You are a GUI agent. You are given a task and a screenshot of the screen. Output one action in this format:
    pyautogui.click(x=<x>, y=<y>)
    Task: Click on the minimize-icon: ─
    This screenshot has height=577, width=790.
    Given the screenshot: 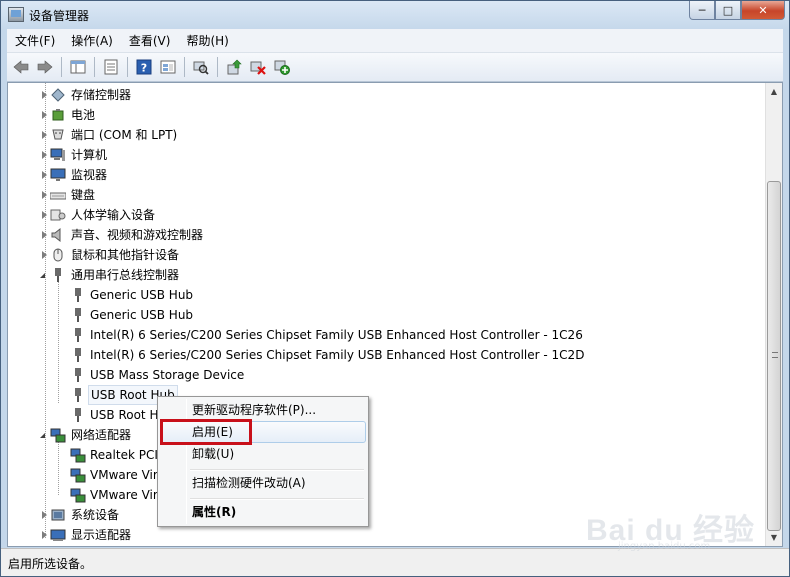 What is the action you would take?
    pyautogui.click(x=702, y=10)
    